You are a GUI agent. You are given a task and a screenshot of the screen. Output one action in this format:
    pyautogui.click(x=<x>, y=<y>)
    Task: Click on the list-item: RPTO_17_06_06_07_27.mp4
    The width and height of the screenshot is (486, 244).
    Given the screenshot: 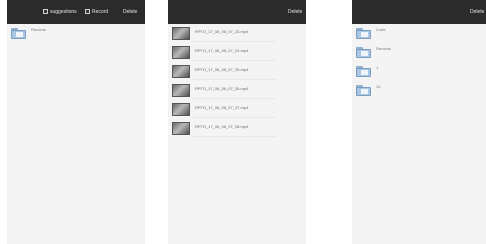 What is the action you would take?
    pyautogui.click(x=237, y=109)
    